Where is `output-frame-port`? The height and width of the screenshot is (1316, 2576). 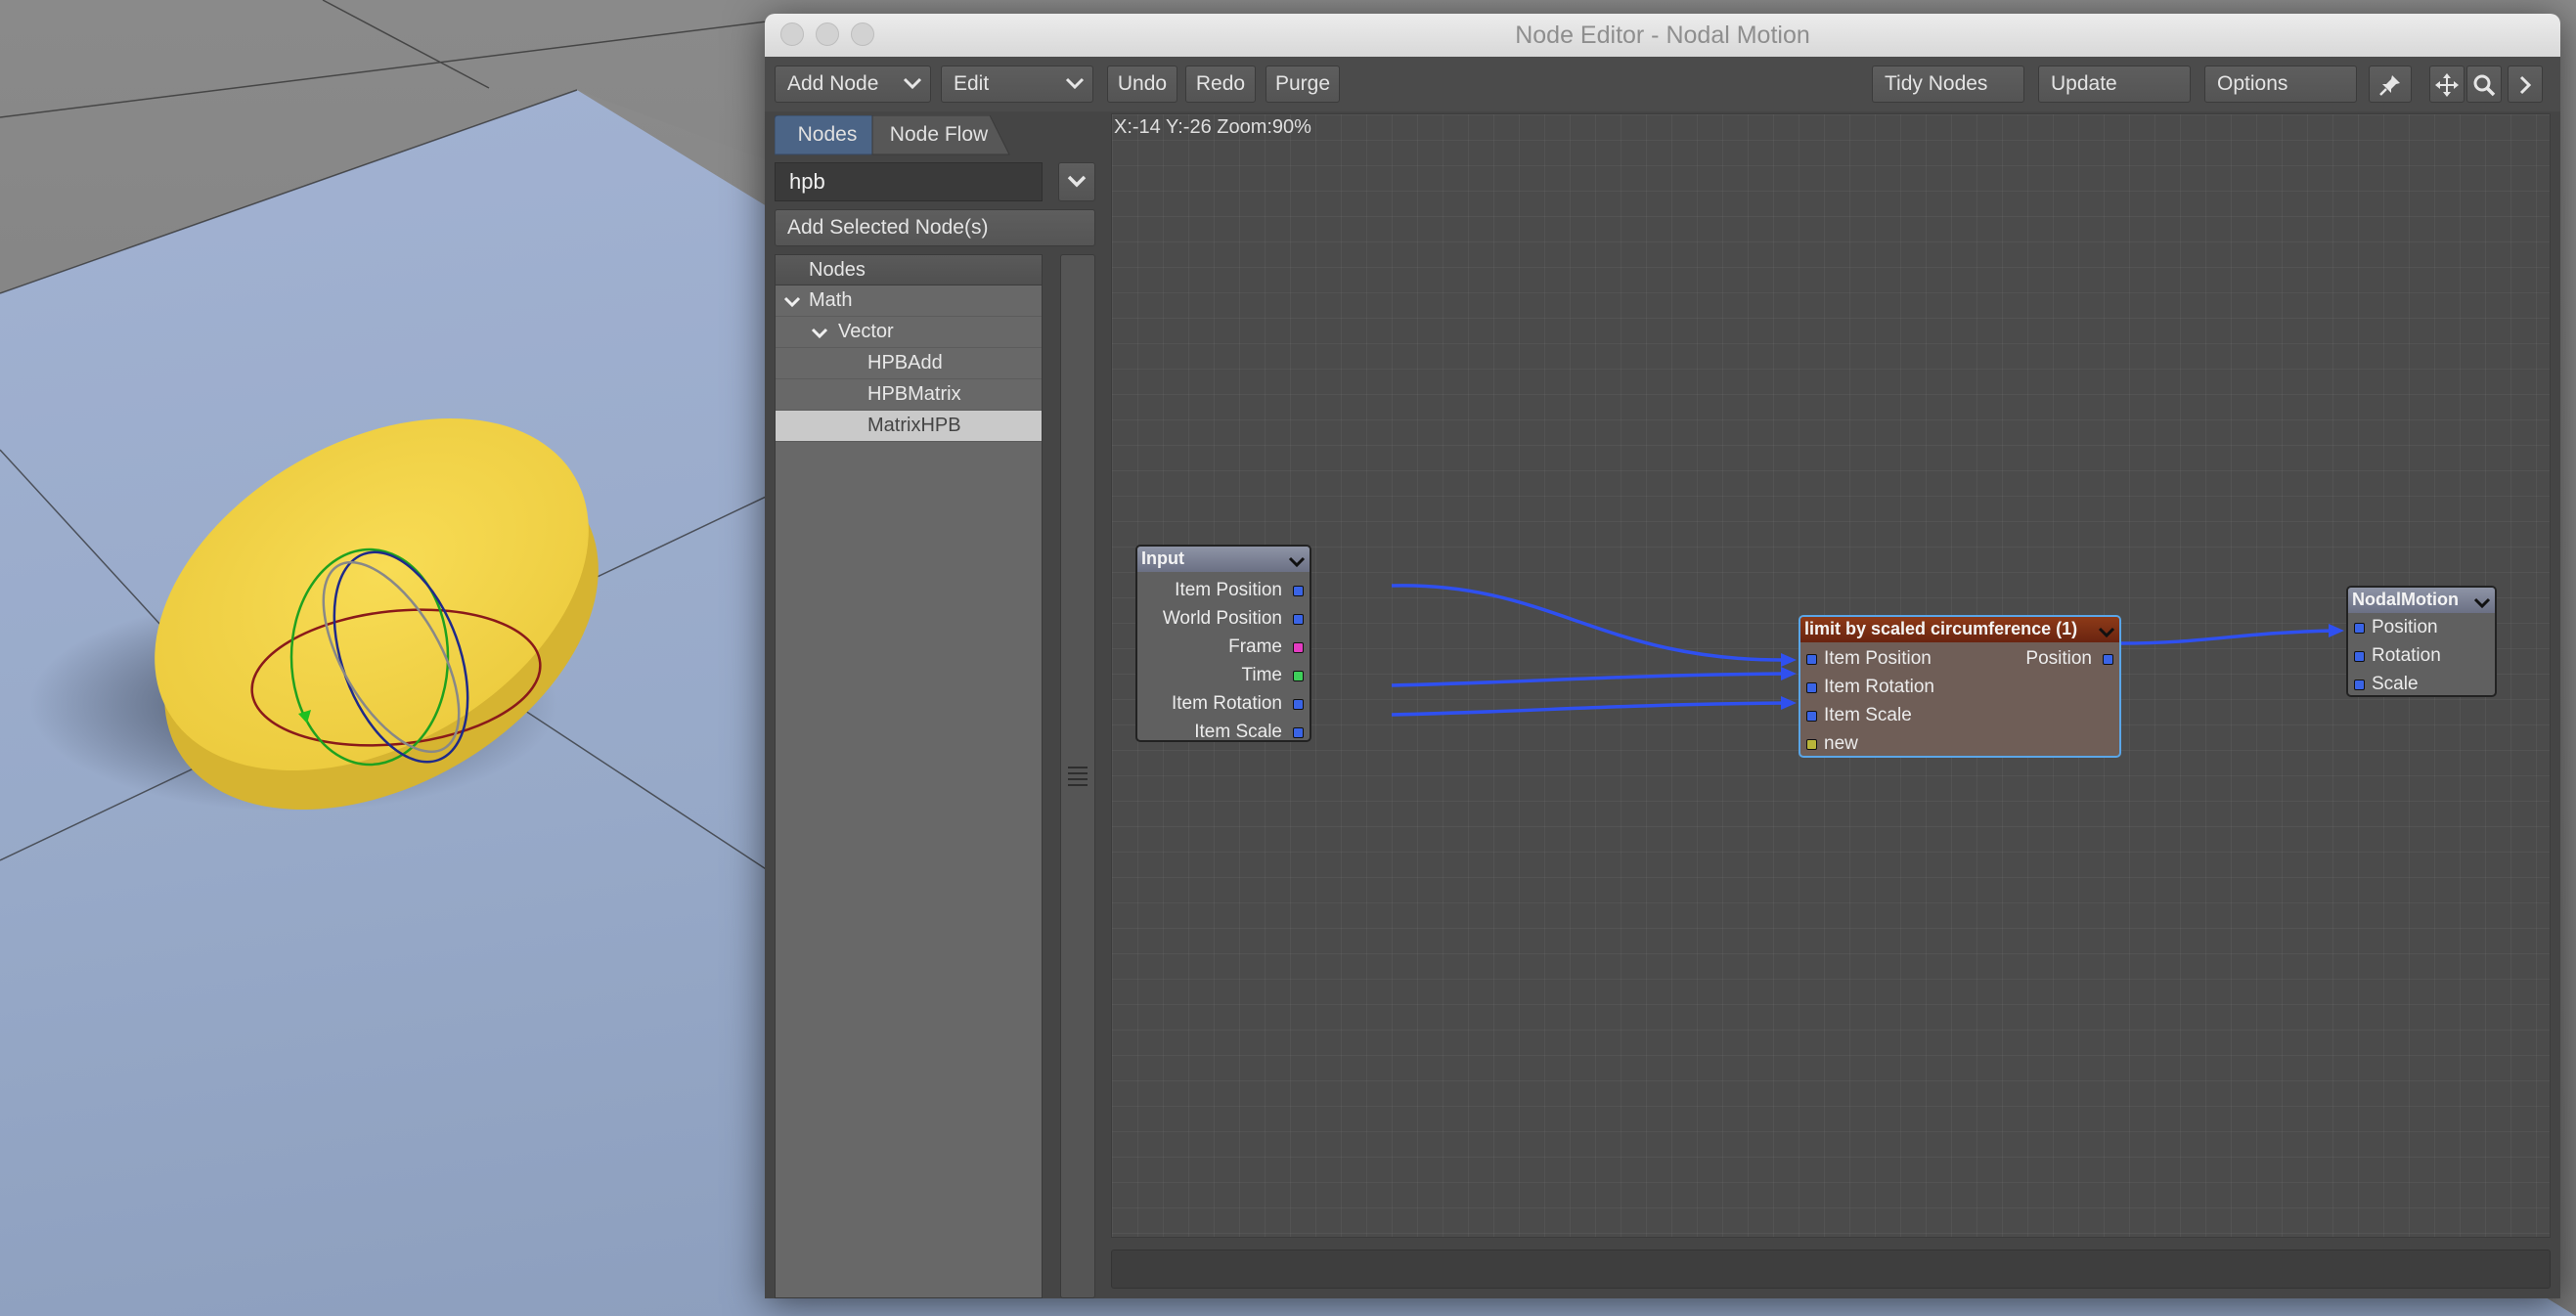 output-frame-port is located at coordinates (1299, 647).